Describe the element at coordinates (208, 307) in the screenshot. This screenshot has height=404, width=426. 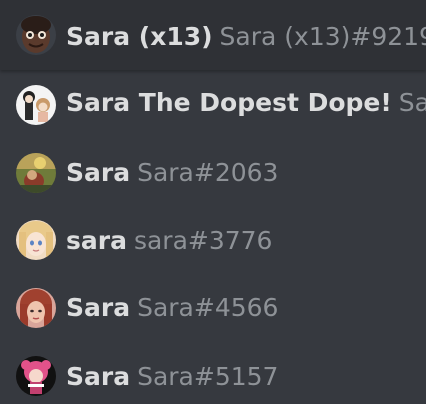
I see `user-tag: Sara#4566` at that location.